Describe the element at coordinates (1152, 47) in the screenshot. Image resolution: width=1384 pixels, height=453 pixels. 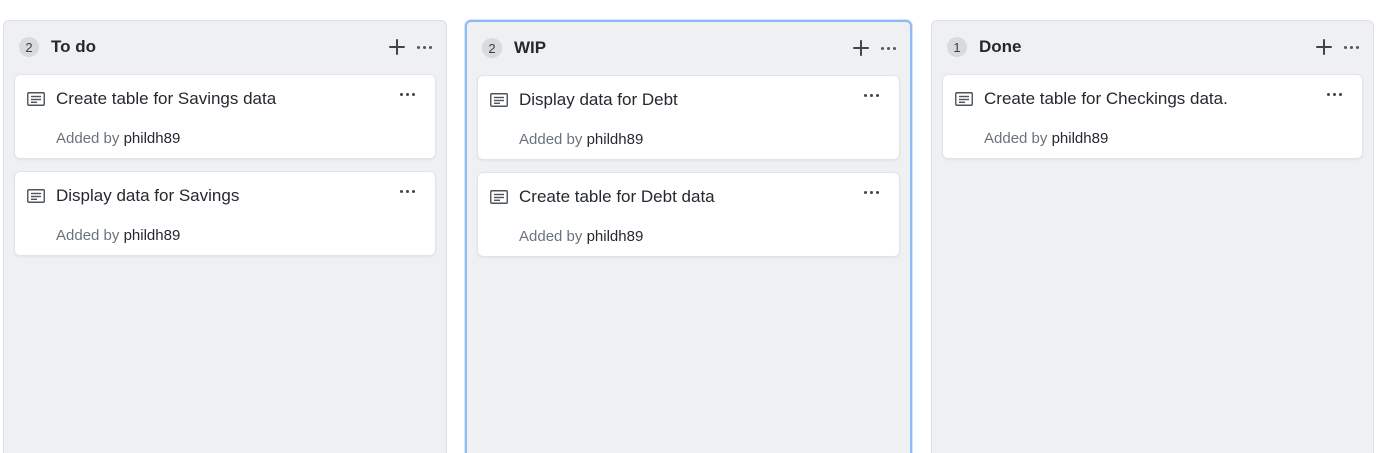
I see `column-header: 1 Done` at that location.